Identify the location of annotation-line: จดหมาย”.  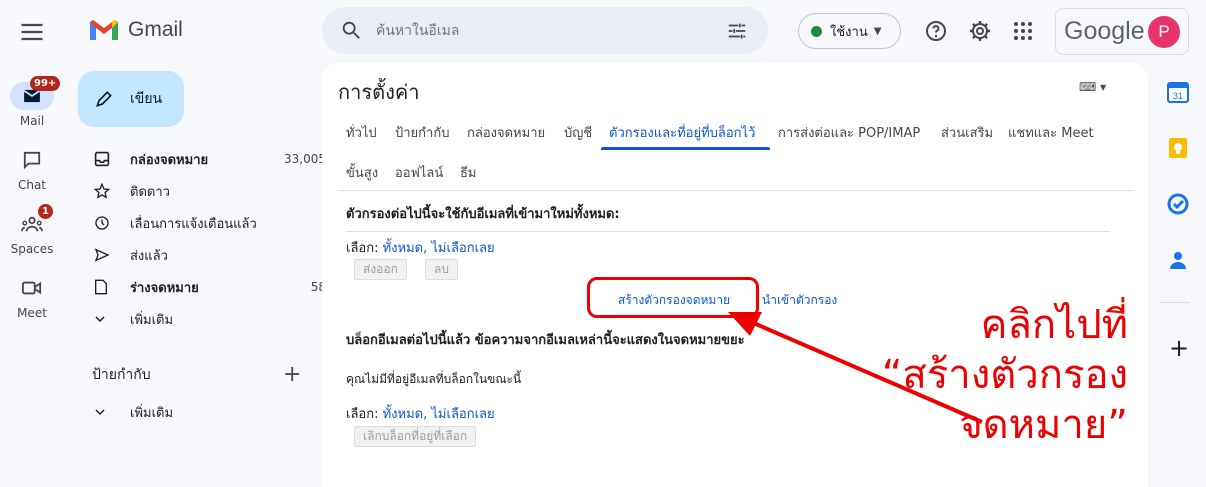
(1043, 425).